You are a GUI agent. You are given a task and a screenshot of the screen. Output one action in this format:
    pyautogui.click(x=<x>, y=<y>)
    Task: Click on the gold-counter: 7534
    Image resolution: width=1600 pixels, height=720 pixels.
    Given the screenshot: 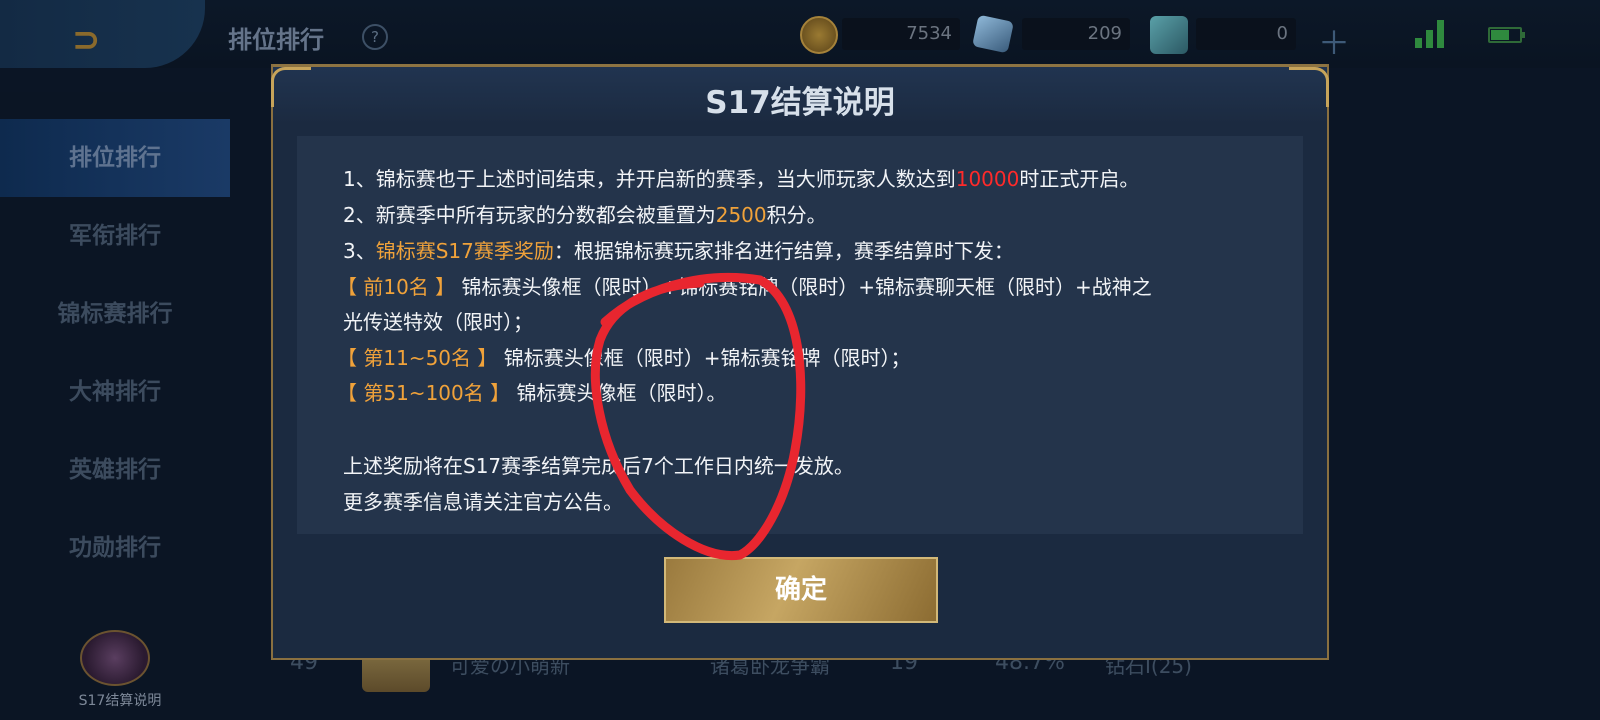 What is the action you would take?
    pyautogui.click(x=901, y=34)
    